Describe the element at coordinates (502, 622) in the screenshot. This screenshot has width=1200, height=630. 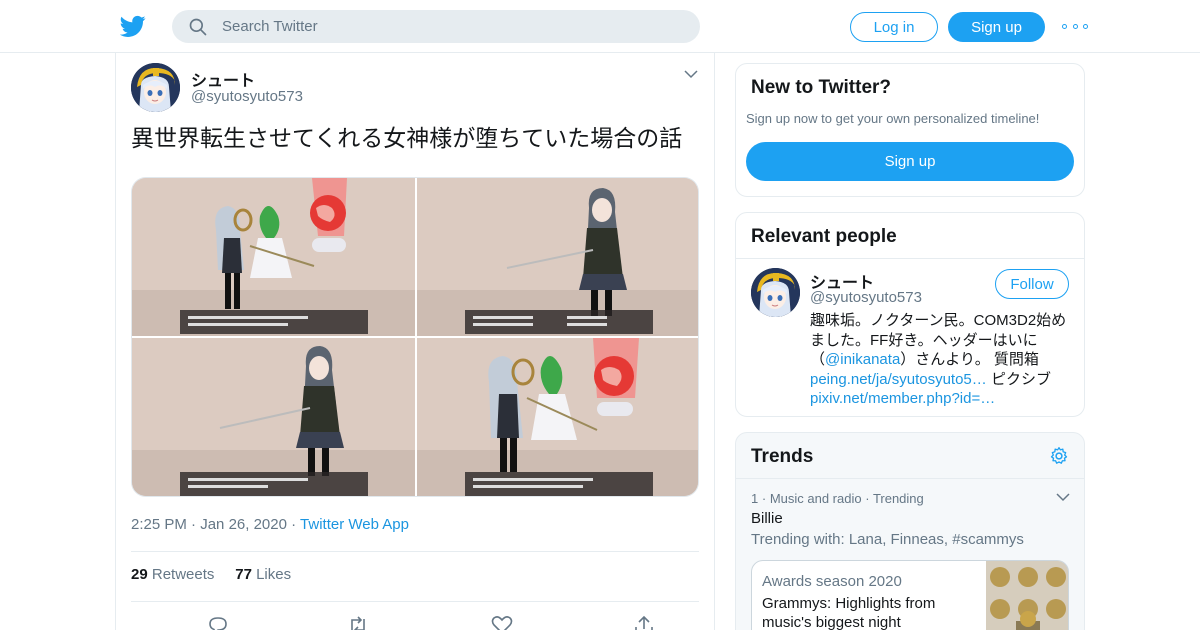
I see `like-heart-icon` at that location.